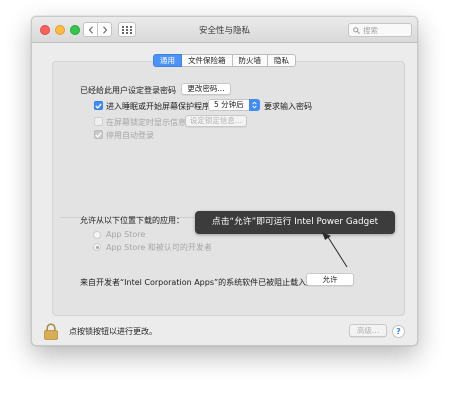 The height and width of the screenshot is (395, 450). Describe the element at coordinates (113, 331) in the screenshot. I see `lock-instruction-text: 点按锁按钮以进行更改。` at that location.